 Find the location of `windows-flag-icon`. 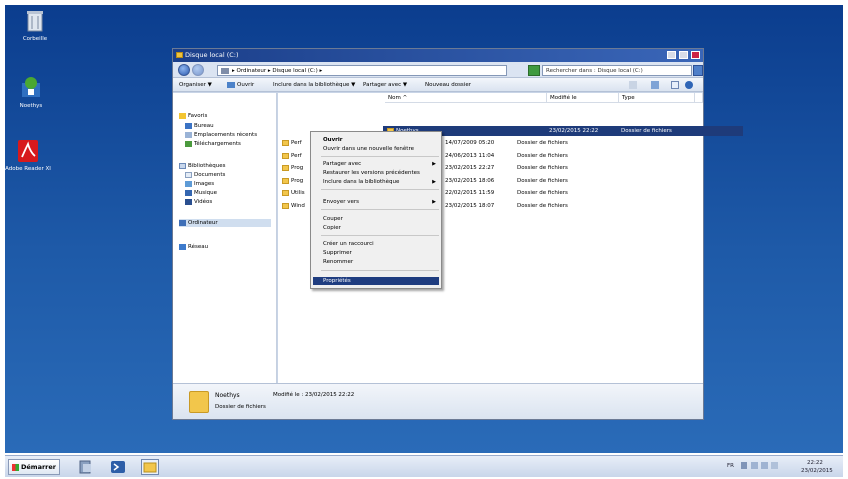

windows-flag-icon is located at coordinates (15, 467).